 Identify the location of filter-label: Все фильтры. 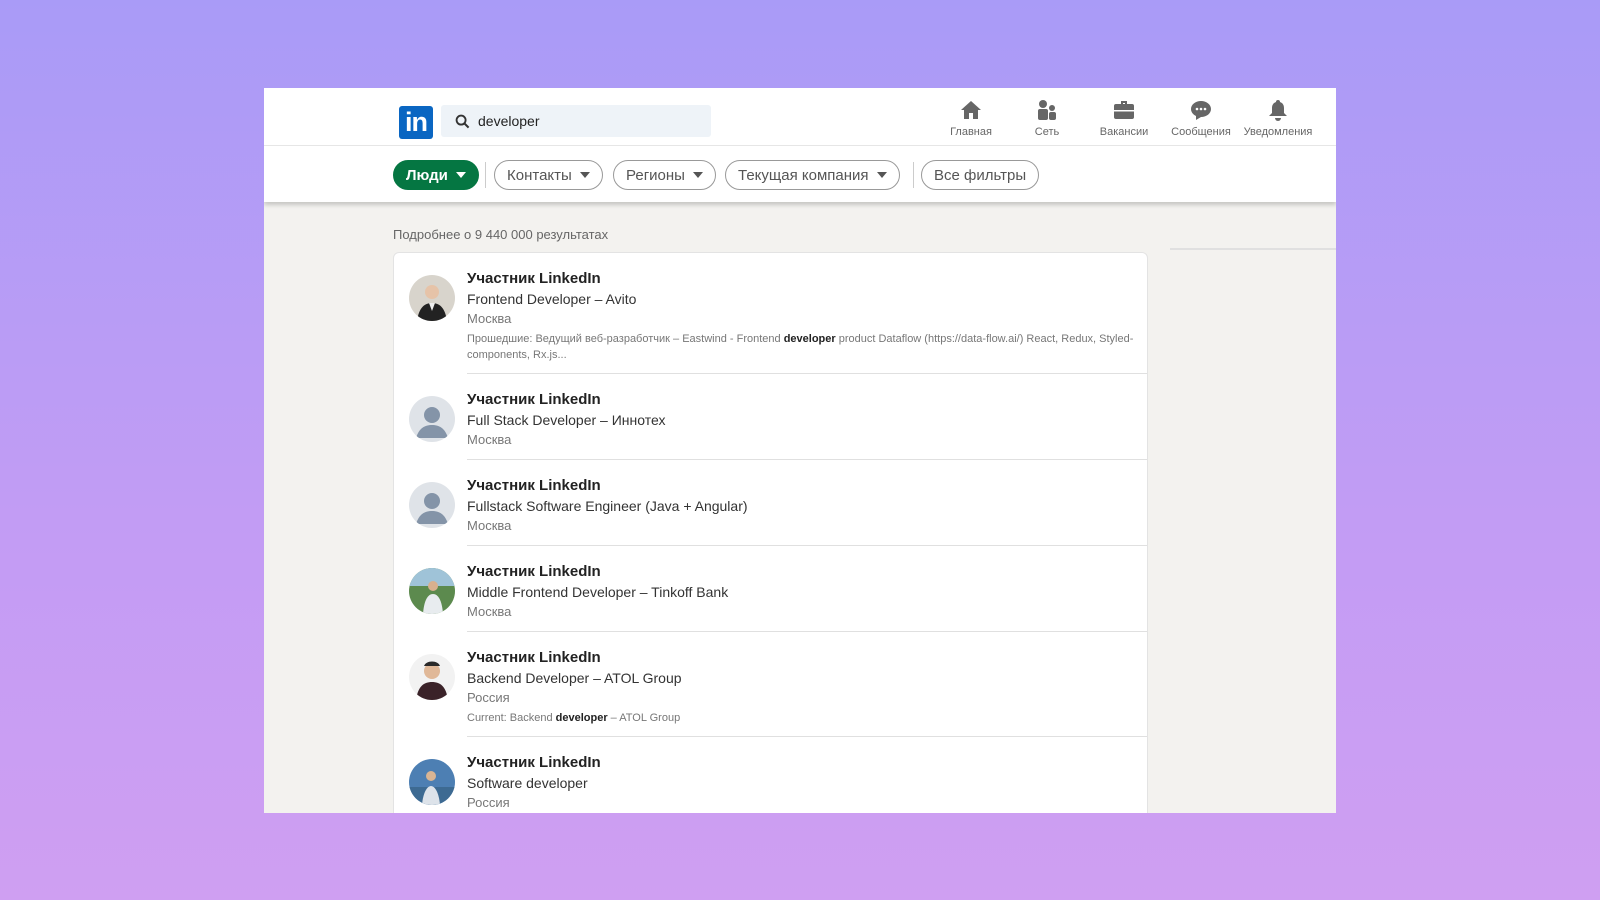
(980, 175).